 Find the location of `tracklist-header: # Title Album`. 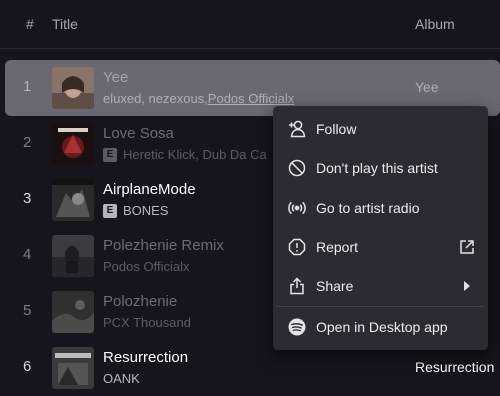

tracklist-header: # Title Album is located at coordinates (250, 24).